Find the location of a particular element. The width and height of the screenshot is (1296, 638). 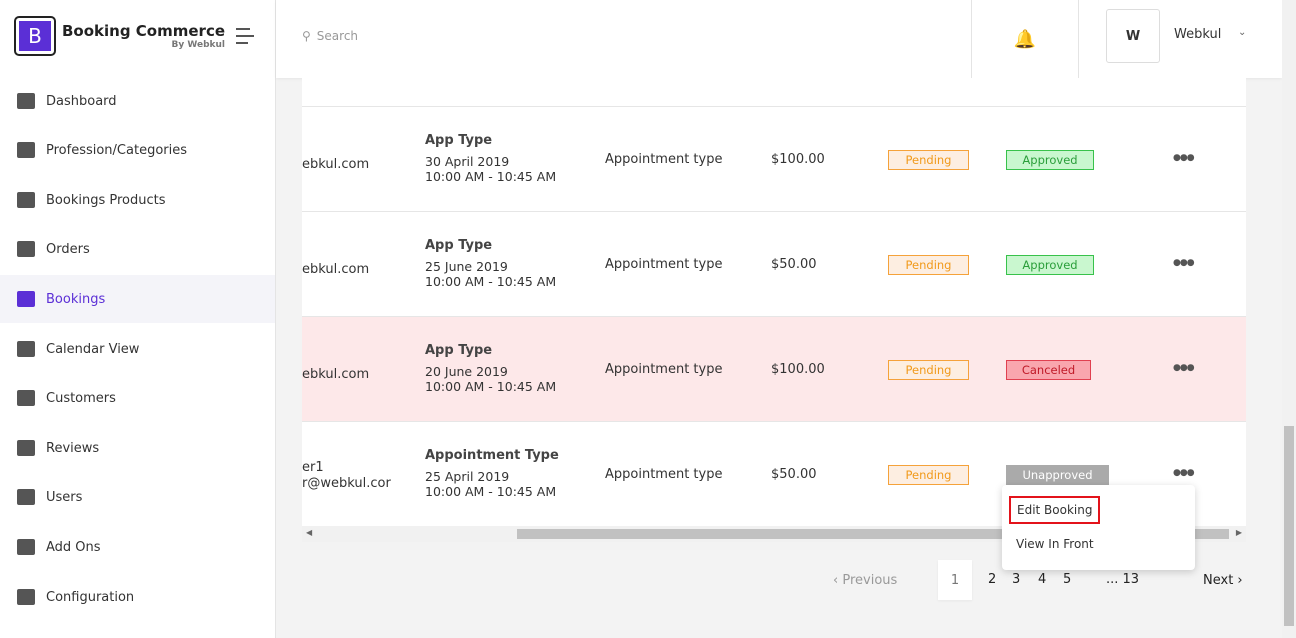

customer-email: er1 r@webkul.cor is located at coordinates (346, 475).